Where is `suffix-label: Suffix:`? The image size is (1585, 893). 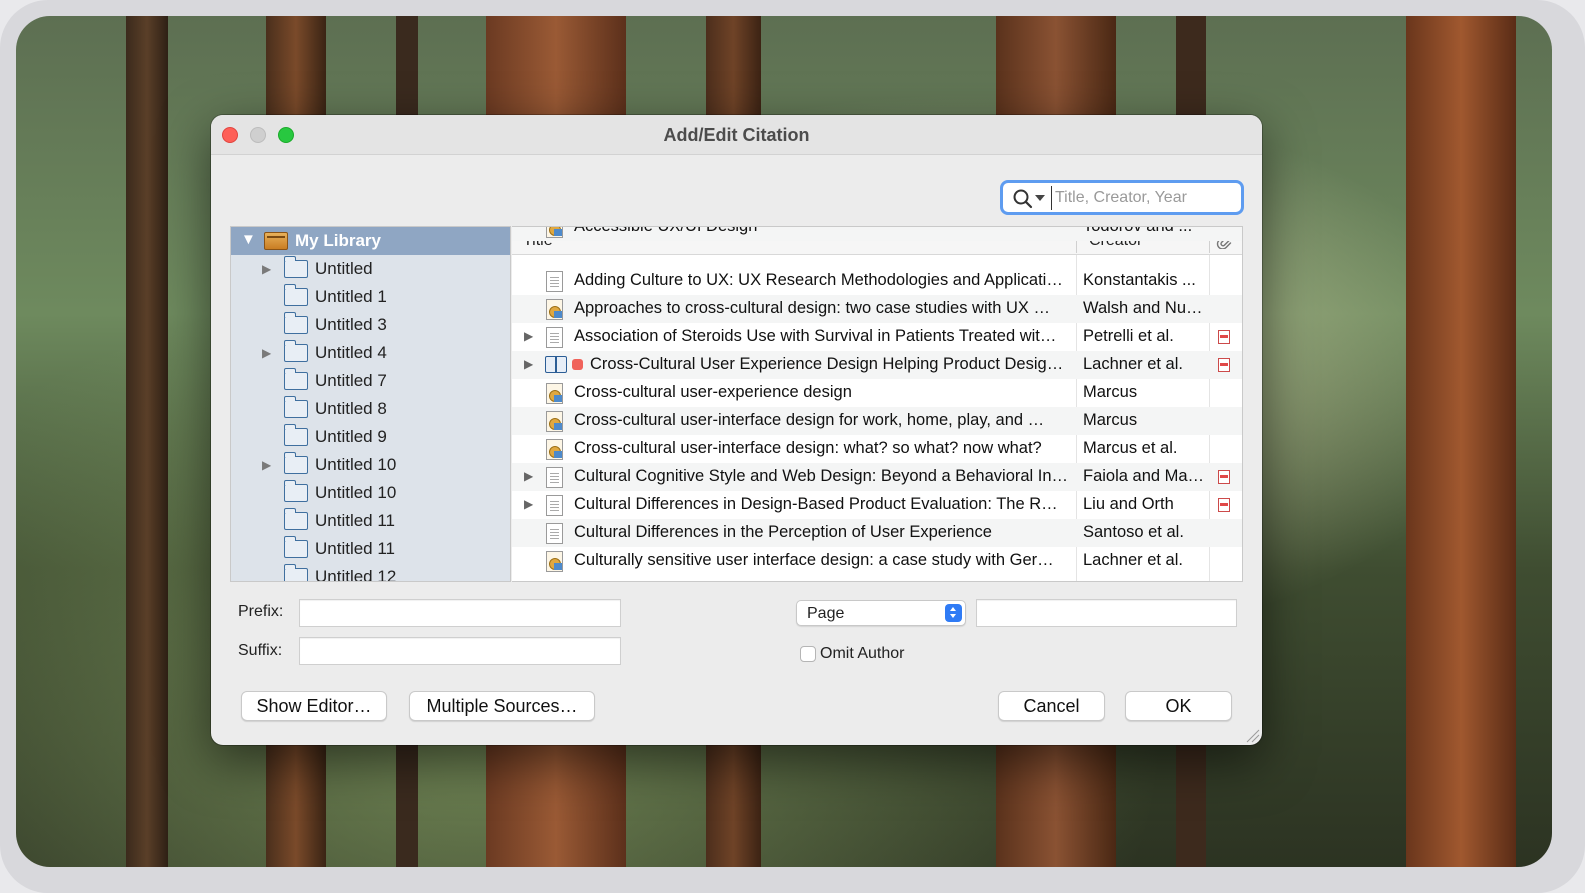 suffix-label: Suffix: is located at coordinates (260, 650).